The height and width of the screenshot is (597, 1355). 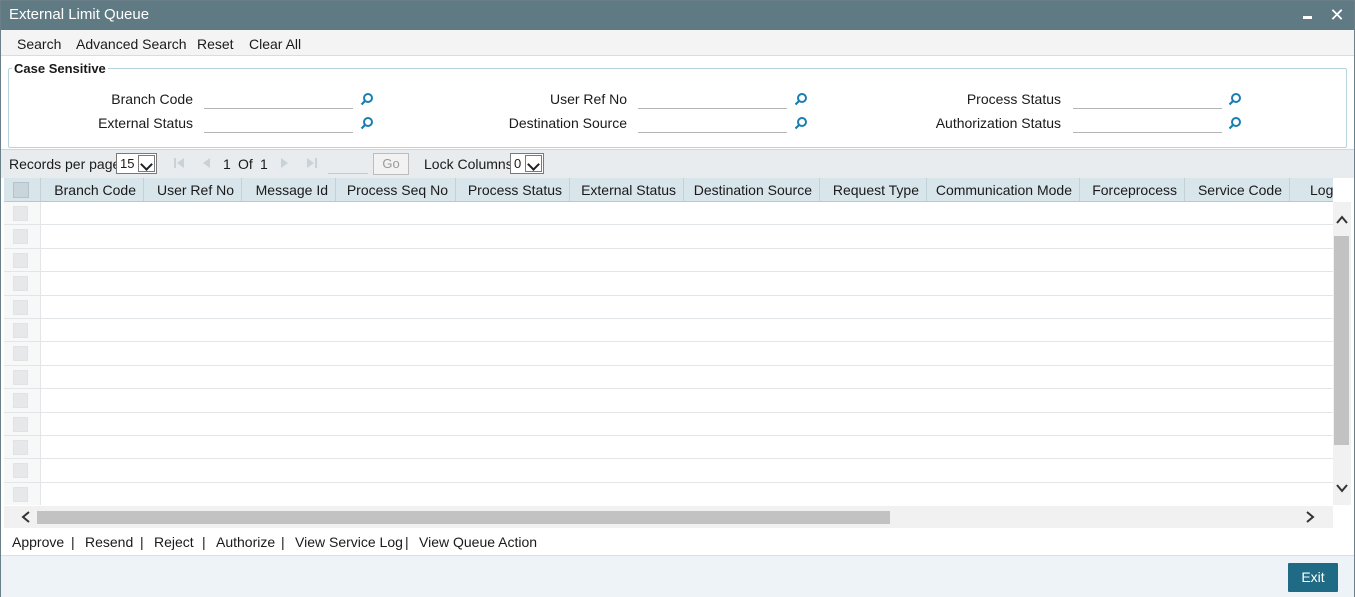 I want to click on process-status-lookup-icon, so click(x=1235, y=99).